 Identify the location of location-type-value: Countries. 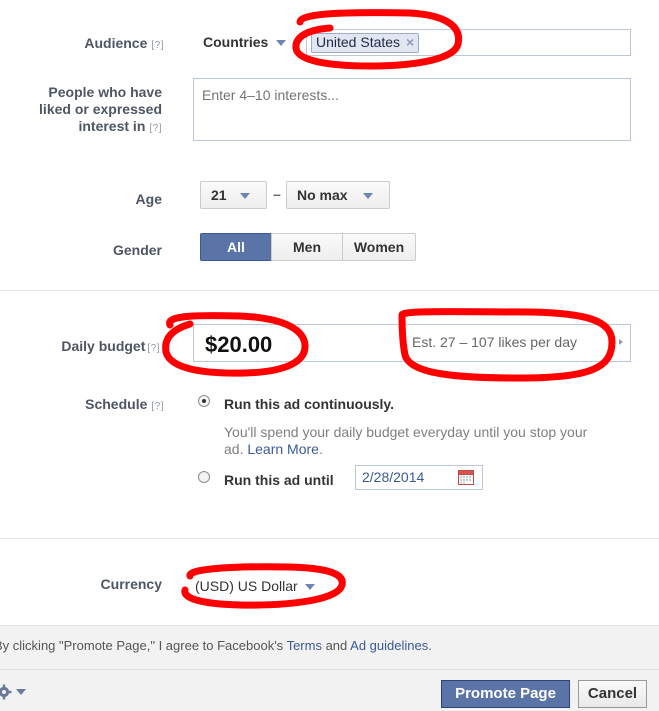
(236, 42).